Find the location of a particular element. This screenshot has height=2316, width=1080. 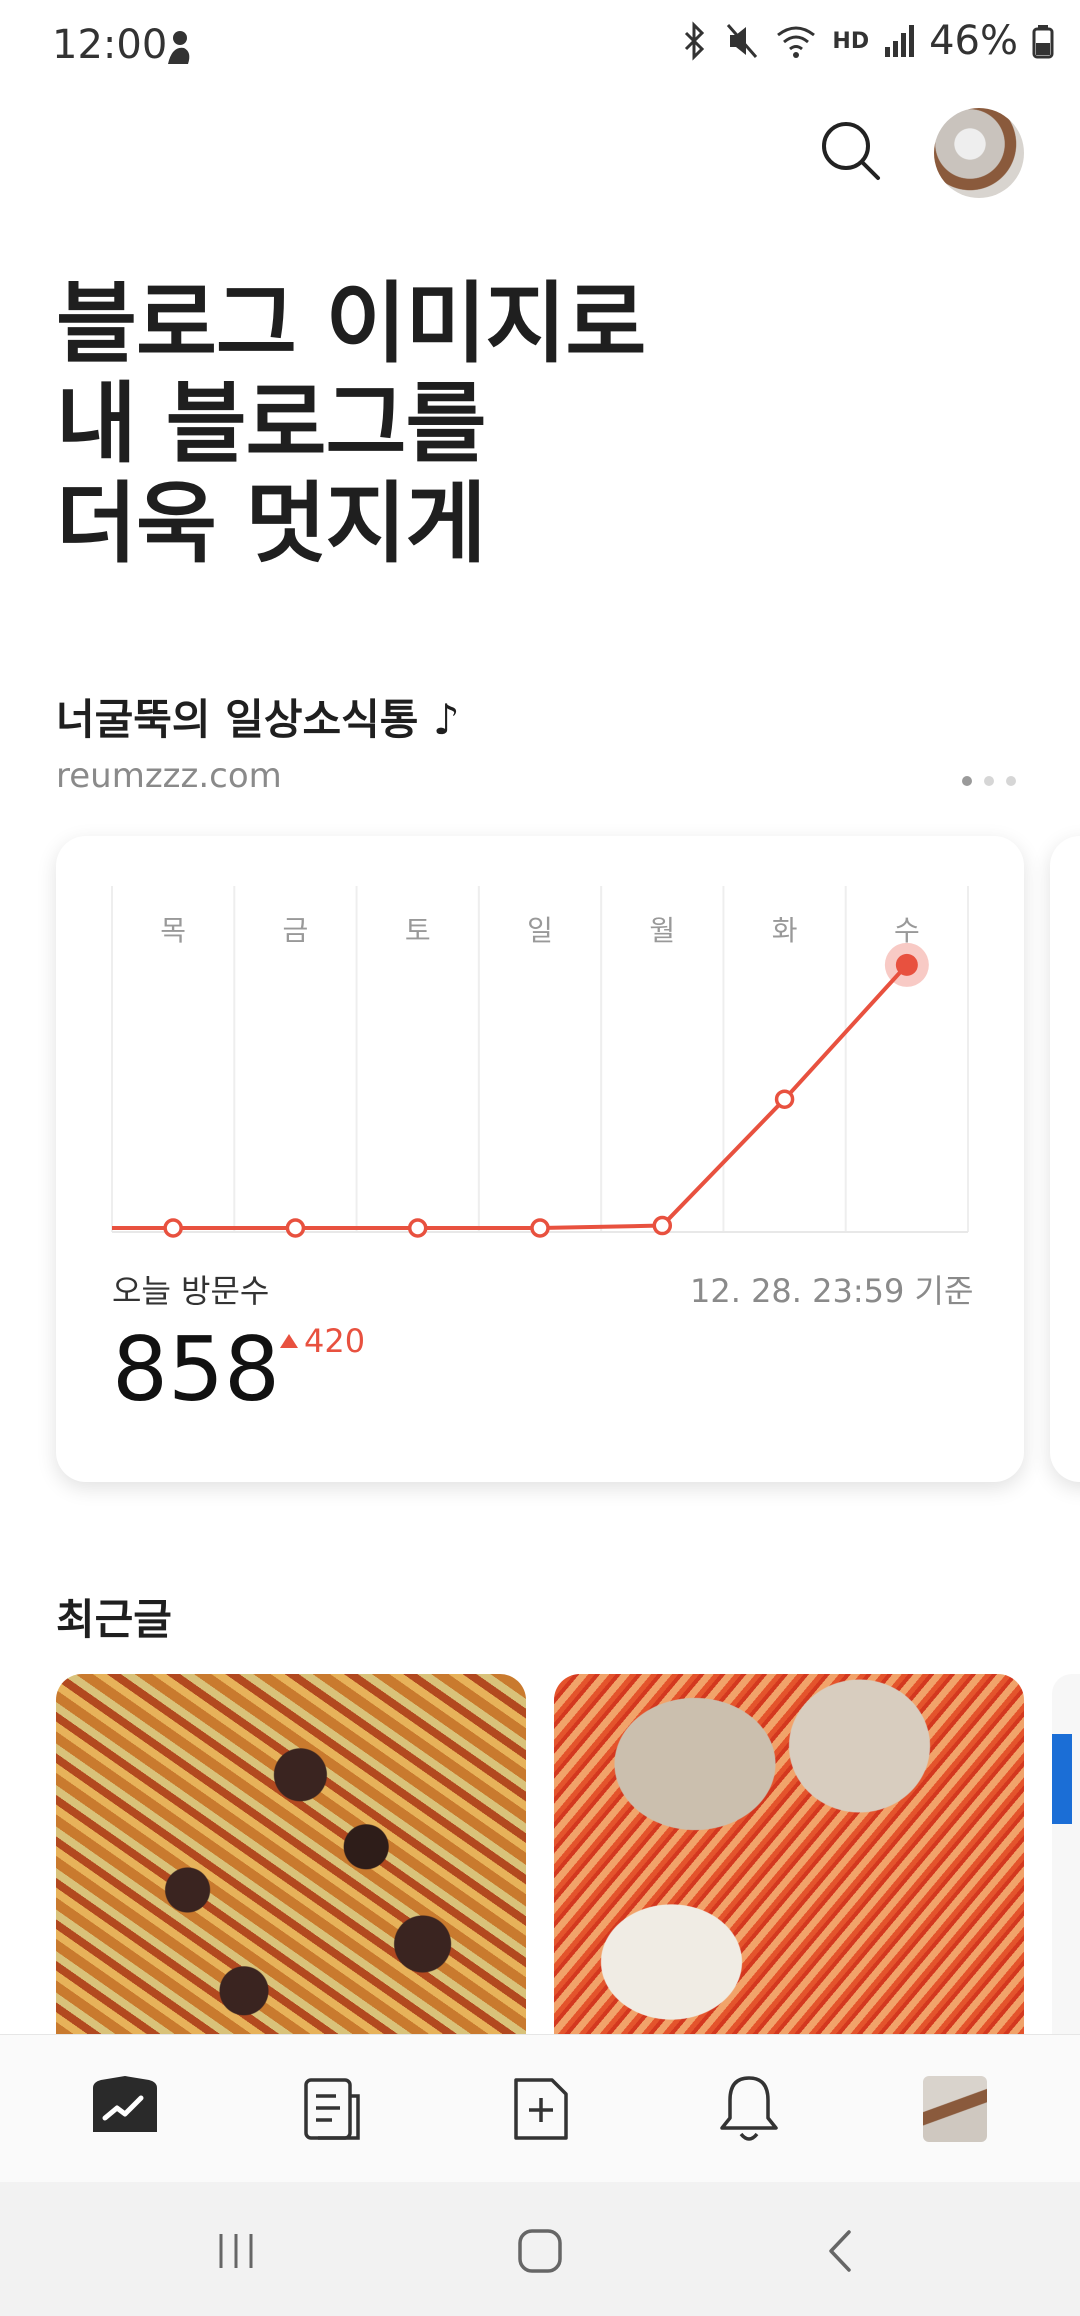

nav-profile is located at coordinates (955, 2109).